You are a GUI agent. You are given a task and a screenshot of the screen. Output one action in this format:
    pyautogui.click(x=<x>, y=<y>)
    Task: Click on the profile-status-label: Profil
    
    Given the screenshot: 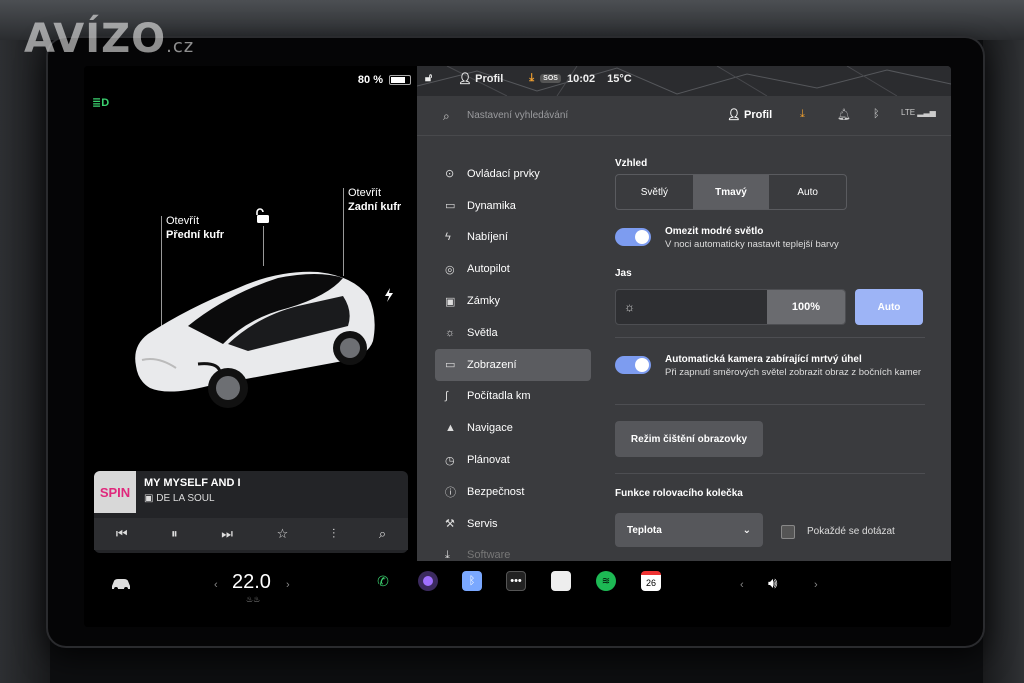 What is the action you would take?
    pyautogui.click(x=489, y=79)
    